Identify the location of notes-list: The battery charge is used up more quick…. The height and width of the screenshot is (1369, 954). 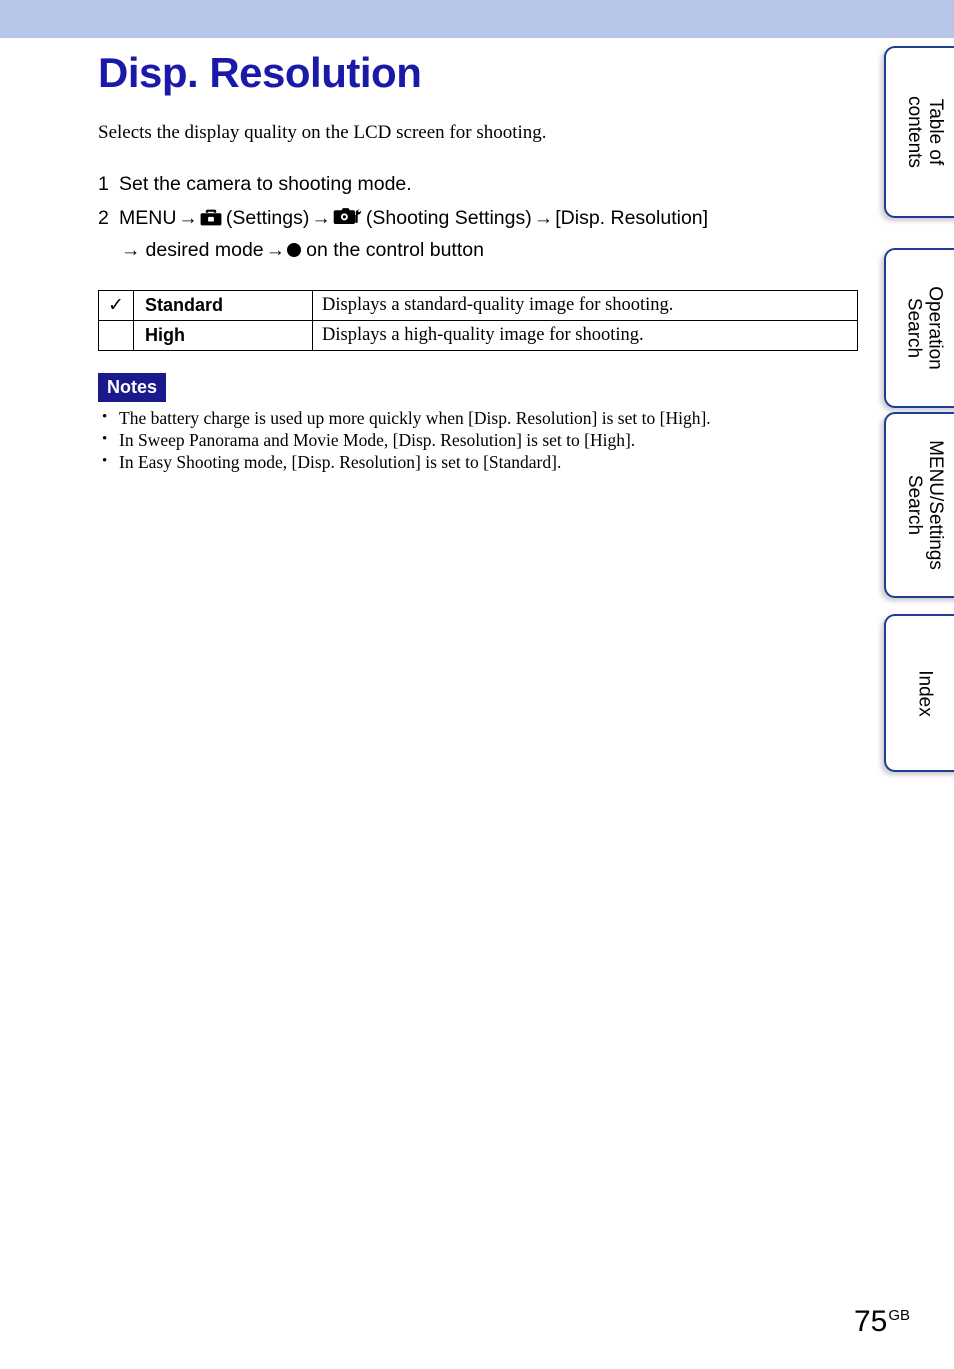
(478, 439).